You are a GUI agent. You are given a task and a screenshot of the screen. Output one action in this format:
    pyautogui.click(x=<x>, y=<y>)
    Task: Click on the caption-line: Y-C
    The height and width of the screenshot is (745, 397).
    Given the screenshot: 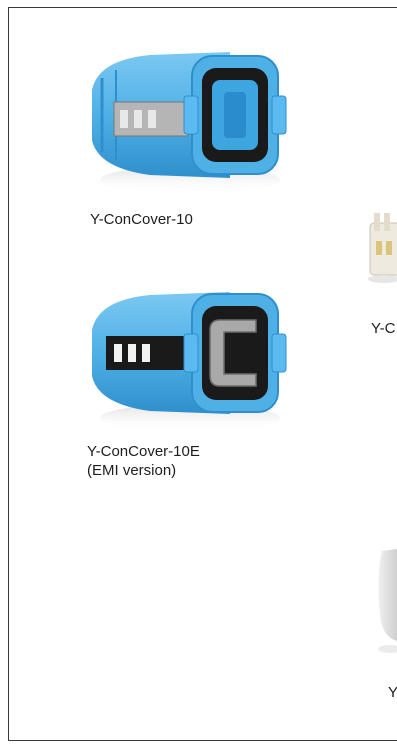 What is the action you would take?
    pyautogui.click(x=383, y=328)
    